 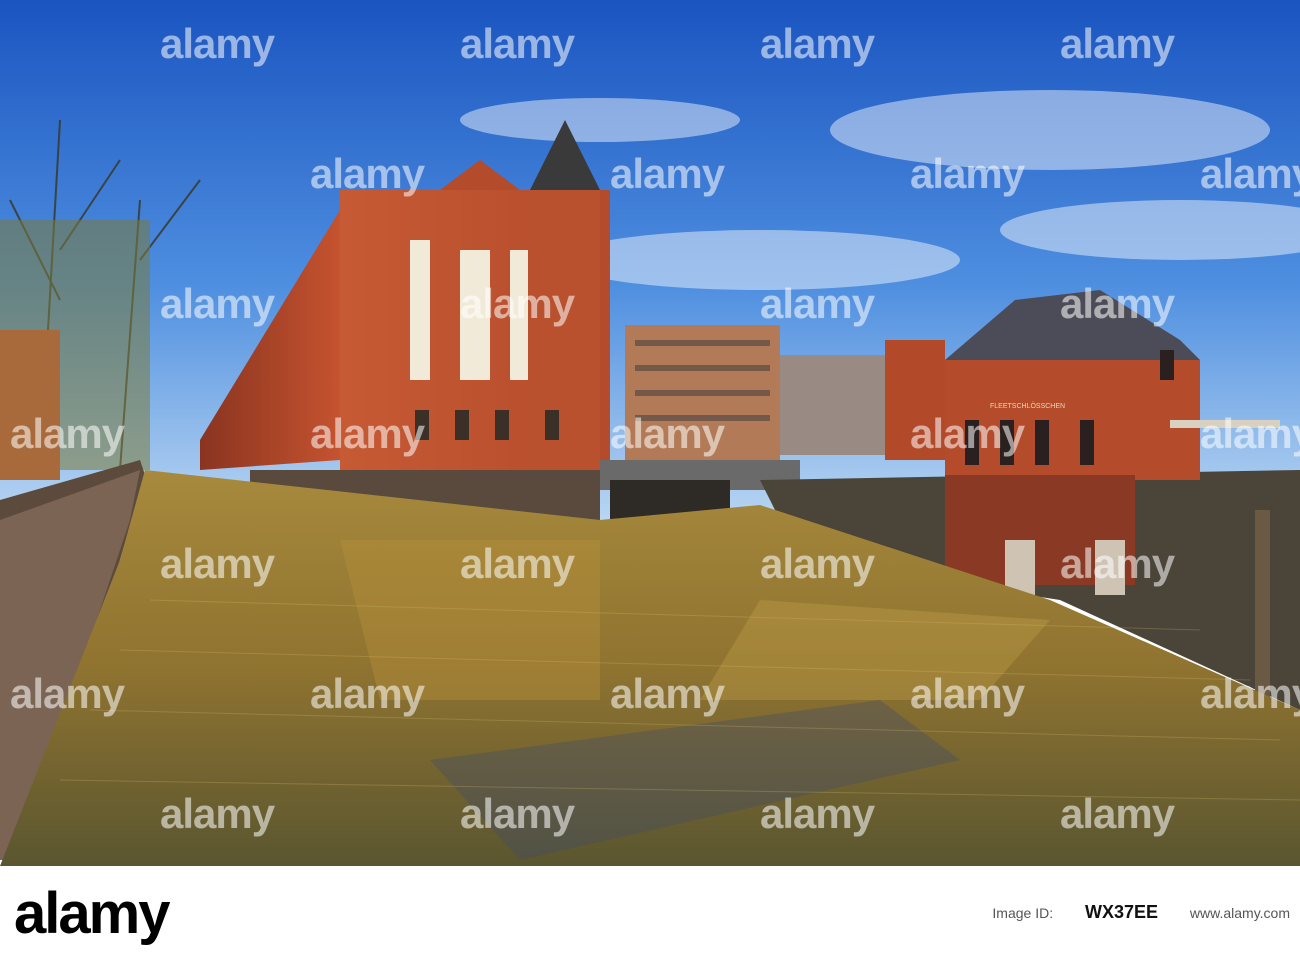 I want to click on building-sign: FLEETSCHLÖSSCHEN, so click(x=1028, y=406).